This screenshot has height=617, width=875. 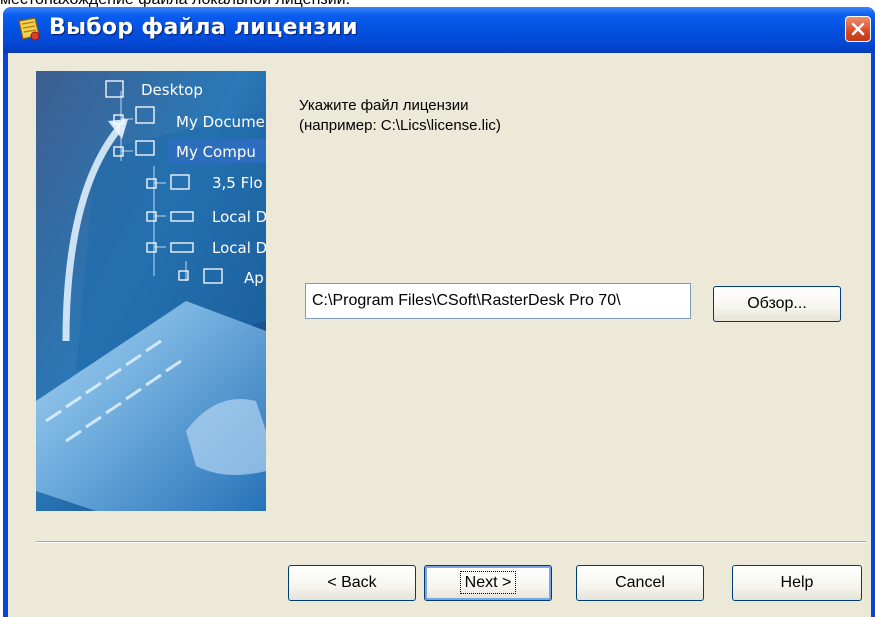 I want to click on tree-item-floppy: 3,5 Flo, so click(x=237, y=183).